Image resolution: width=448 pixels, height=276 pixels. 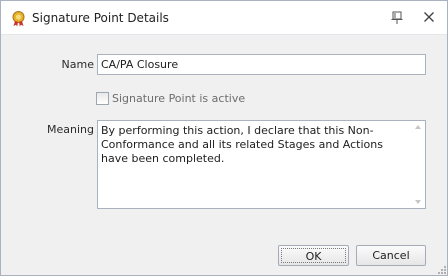 What do you see at coordinates (100, 18) in the screenshot?
I see `dialog-title: Signature Point Details` at bounding box center [100, 18].